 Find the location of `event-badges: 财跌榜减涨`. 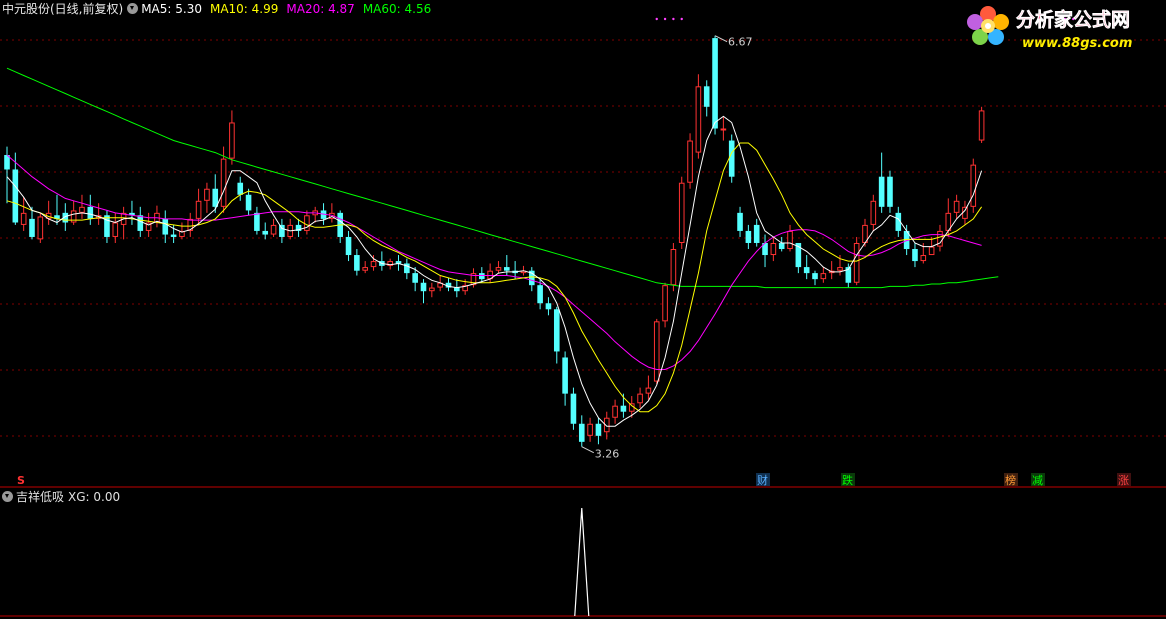

event-badges: 财跌榜减涨 is located at coordinates (943, 480).